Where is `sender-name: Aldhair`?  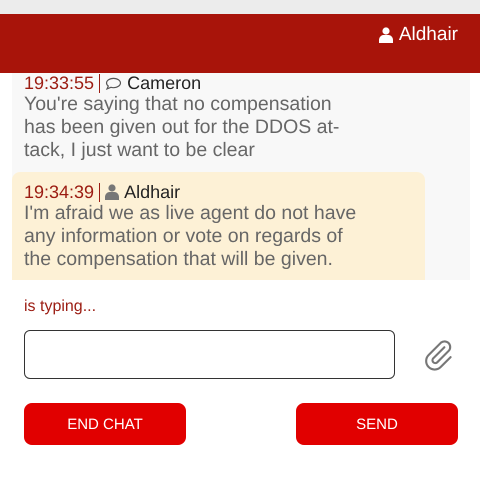 sender-name: Aldhair is located at coordinates (152, 192).